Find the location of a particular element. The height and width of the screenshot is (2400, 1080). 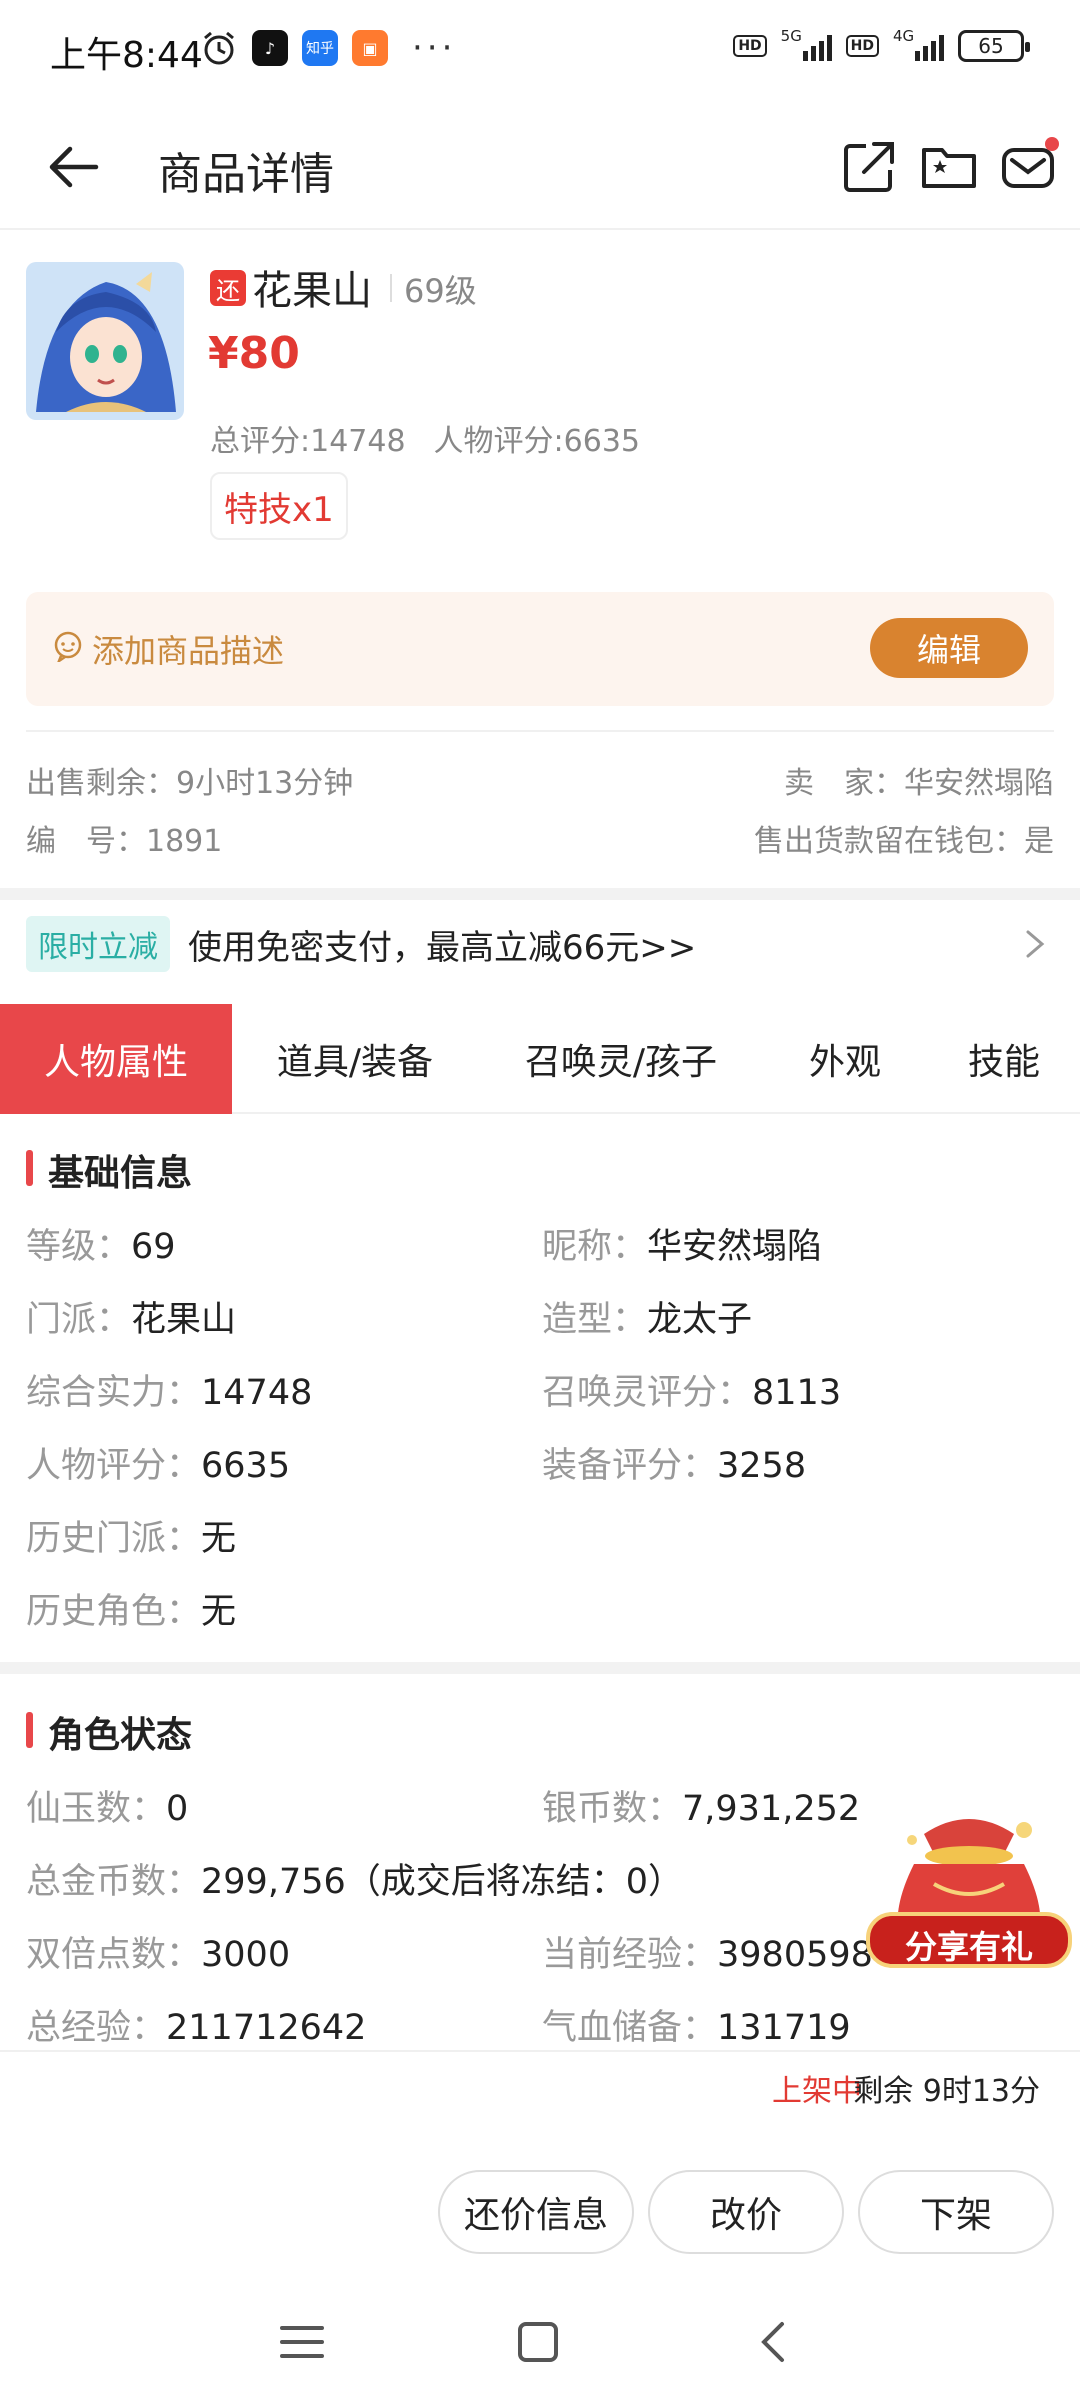

character-score: 人物评分:6635 is located at coordinates (537, 441).